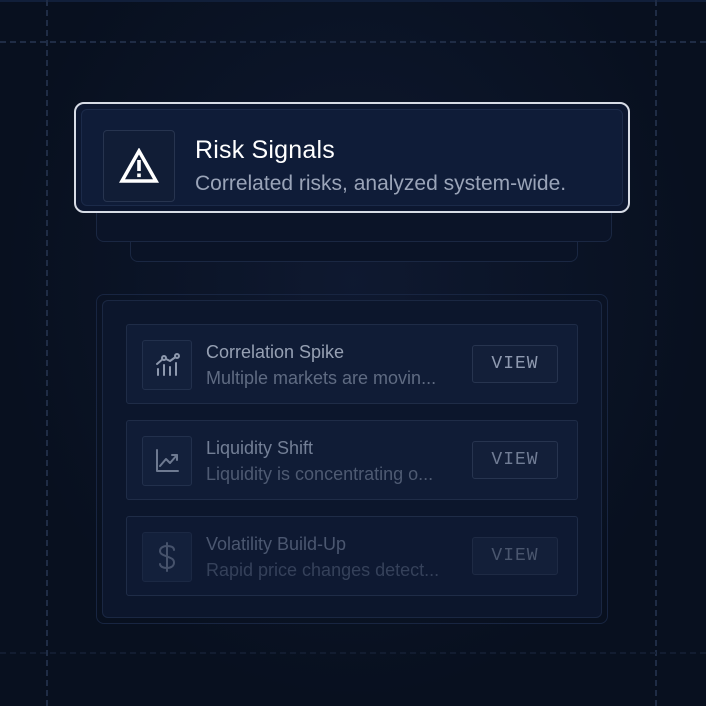 The height and width of the screenshot is (706, 706). What do you see at coordinates (167, 365) in the screenshot?
I see `correlation-chart-icon` at bounding box center [167, 365].